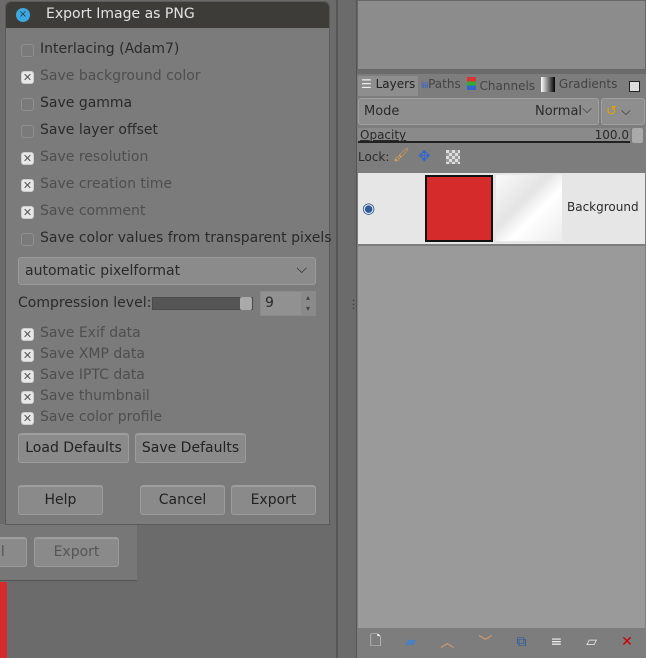 This screenshot has height=658, width=646. Describe the element at coordinates (366, 84) in the screenshot. I see `layers-icon: ☰` at that location.